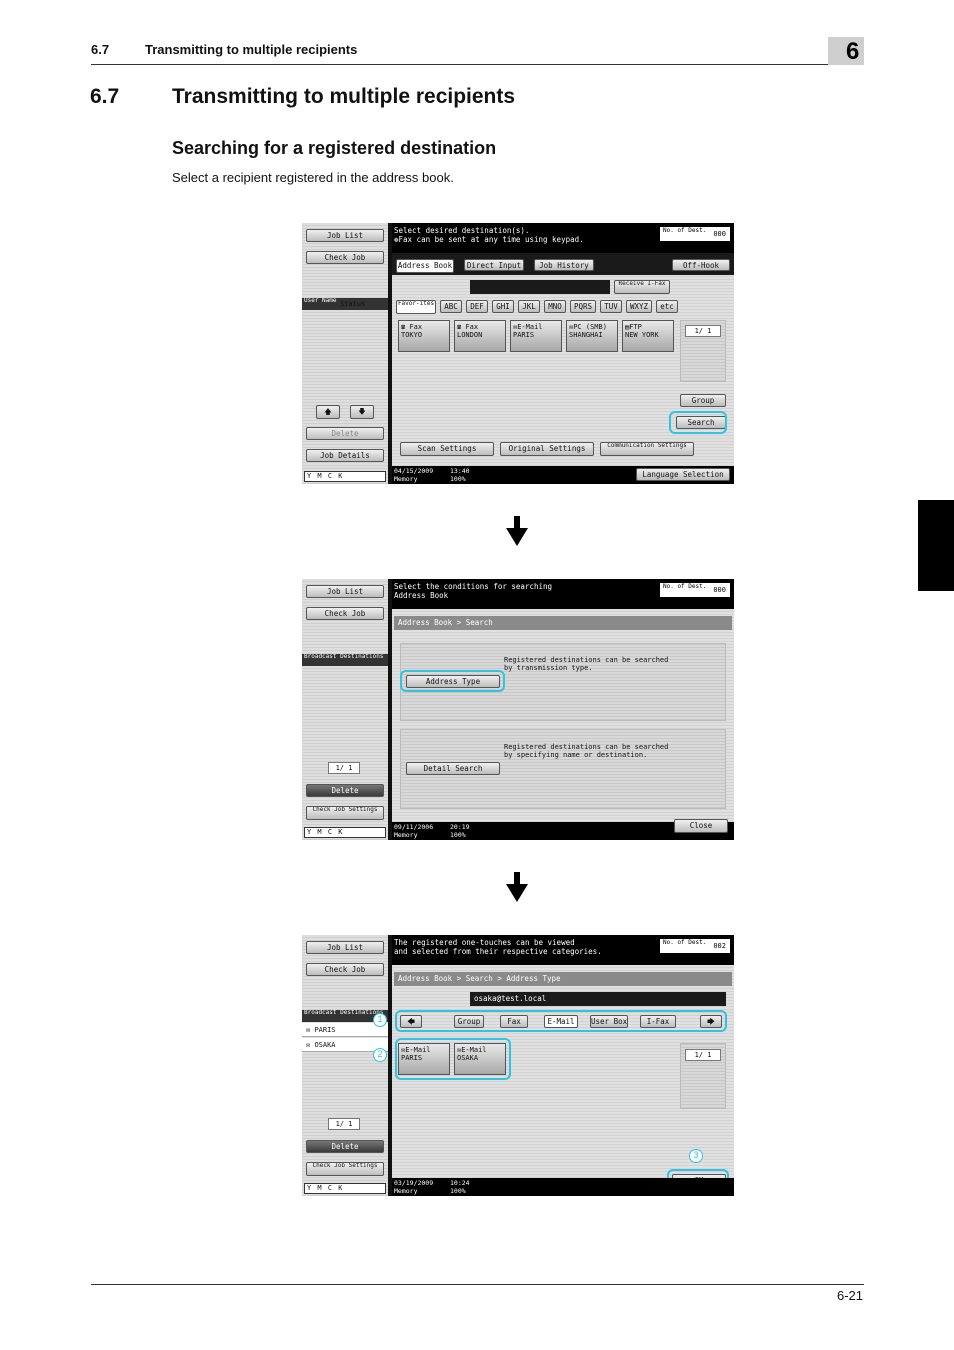  Describe the element at coordinates (414, 475) in the screenshot. I see `date-text: 04/15/2009 Memory` at that location.